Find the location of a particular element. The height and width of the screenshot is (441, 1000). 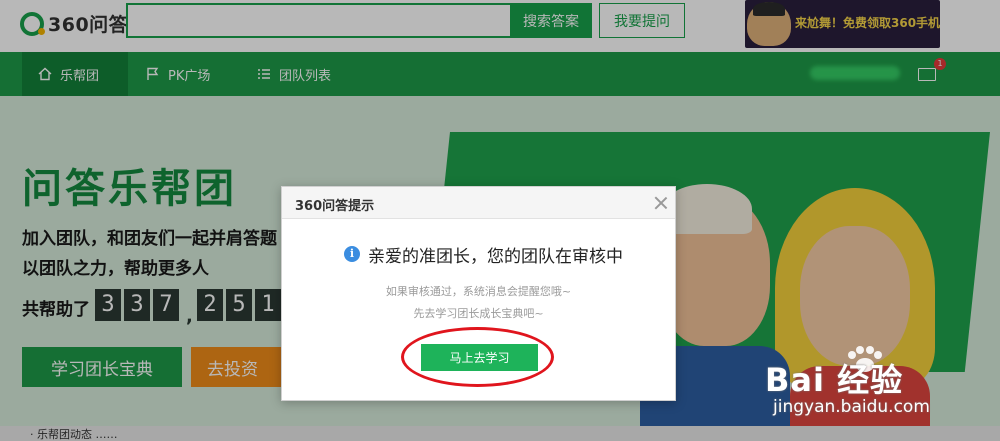

watermark-brand: Bai 经验 is located at coordinates (834, 380).